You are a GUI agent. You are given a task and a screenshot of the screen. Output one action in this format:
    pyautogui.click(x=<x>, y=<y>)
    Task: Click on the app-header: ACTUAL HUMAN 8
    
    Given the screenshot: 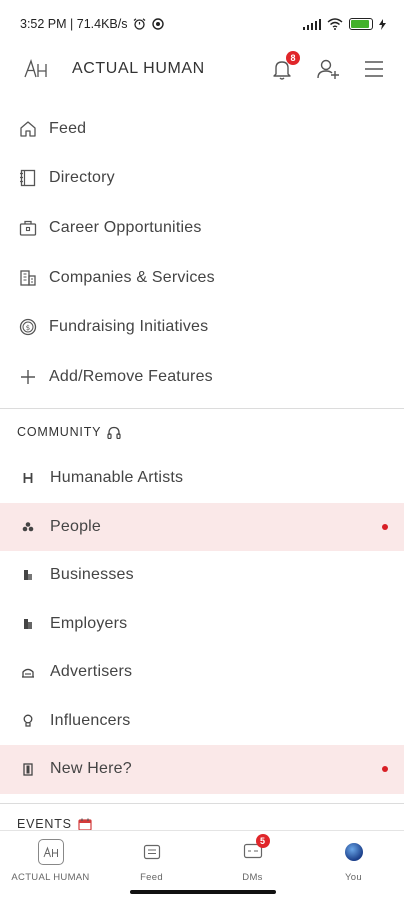 What is the action you would take?
    pyautogui.click(x=202, y=69)
    